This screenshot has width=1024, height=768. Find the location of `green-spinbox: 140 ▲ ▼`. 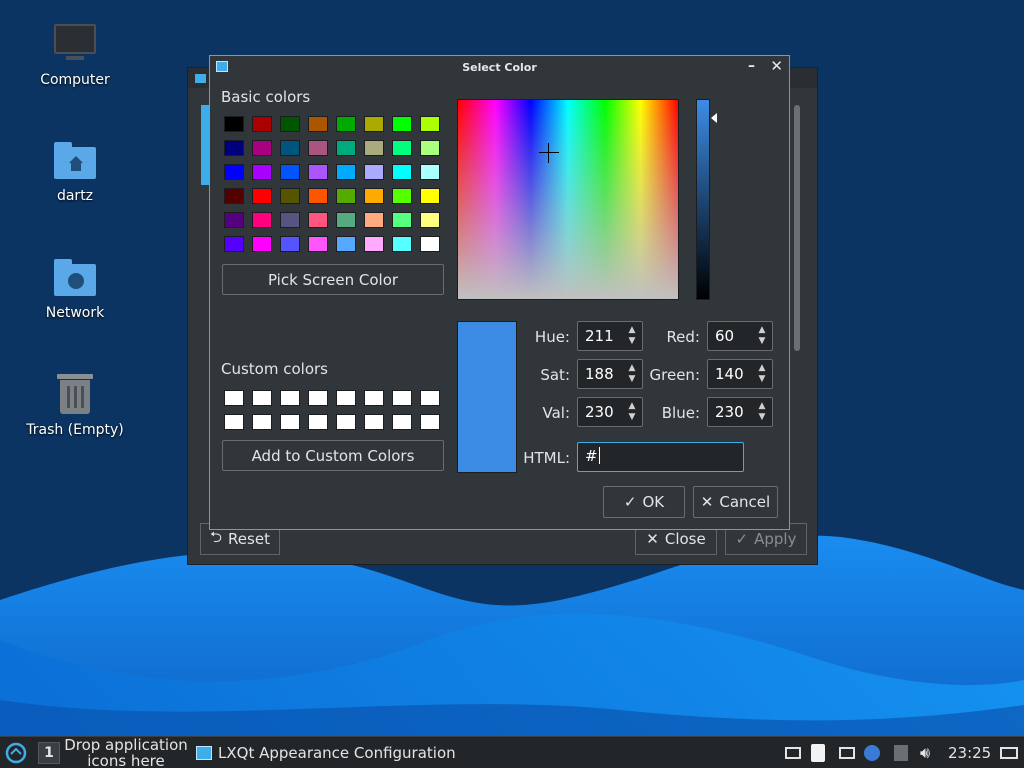

green-spinbox: 140 ▲ ▼ is located at coordinates (740, 374).